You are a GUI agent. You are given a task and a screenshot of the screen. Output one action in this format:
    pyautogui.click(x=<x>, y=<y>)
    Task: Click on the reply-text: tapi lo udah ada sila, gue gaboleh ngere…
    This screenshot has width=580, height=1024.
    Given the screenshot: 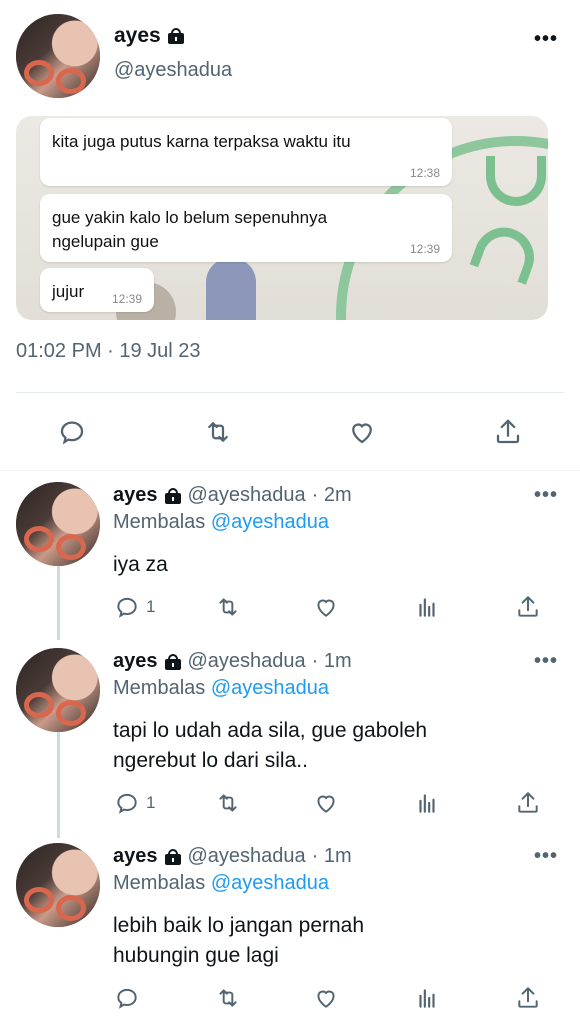 What is the action you would take?
    pyautogui.click(x=270, y=745)
    